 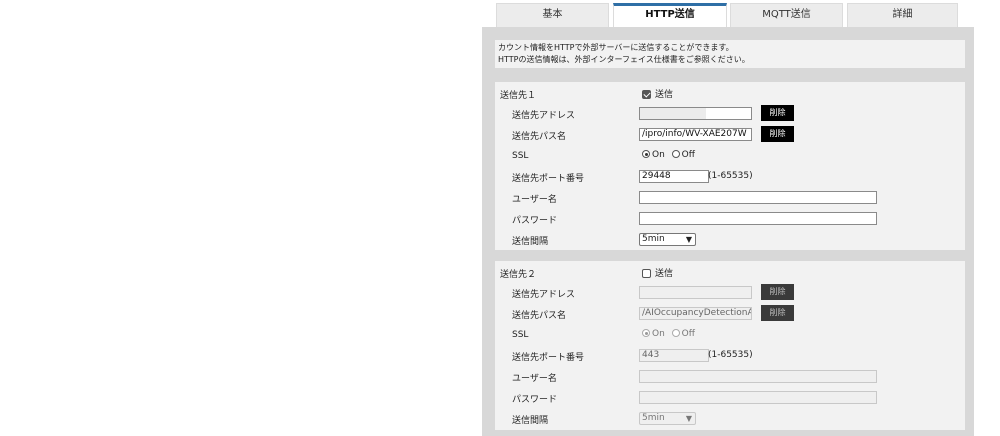 I want to click on destination-1-path-label: 送信先パス名, so click(x=539, y=137).